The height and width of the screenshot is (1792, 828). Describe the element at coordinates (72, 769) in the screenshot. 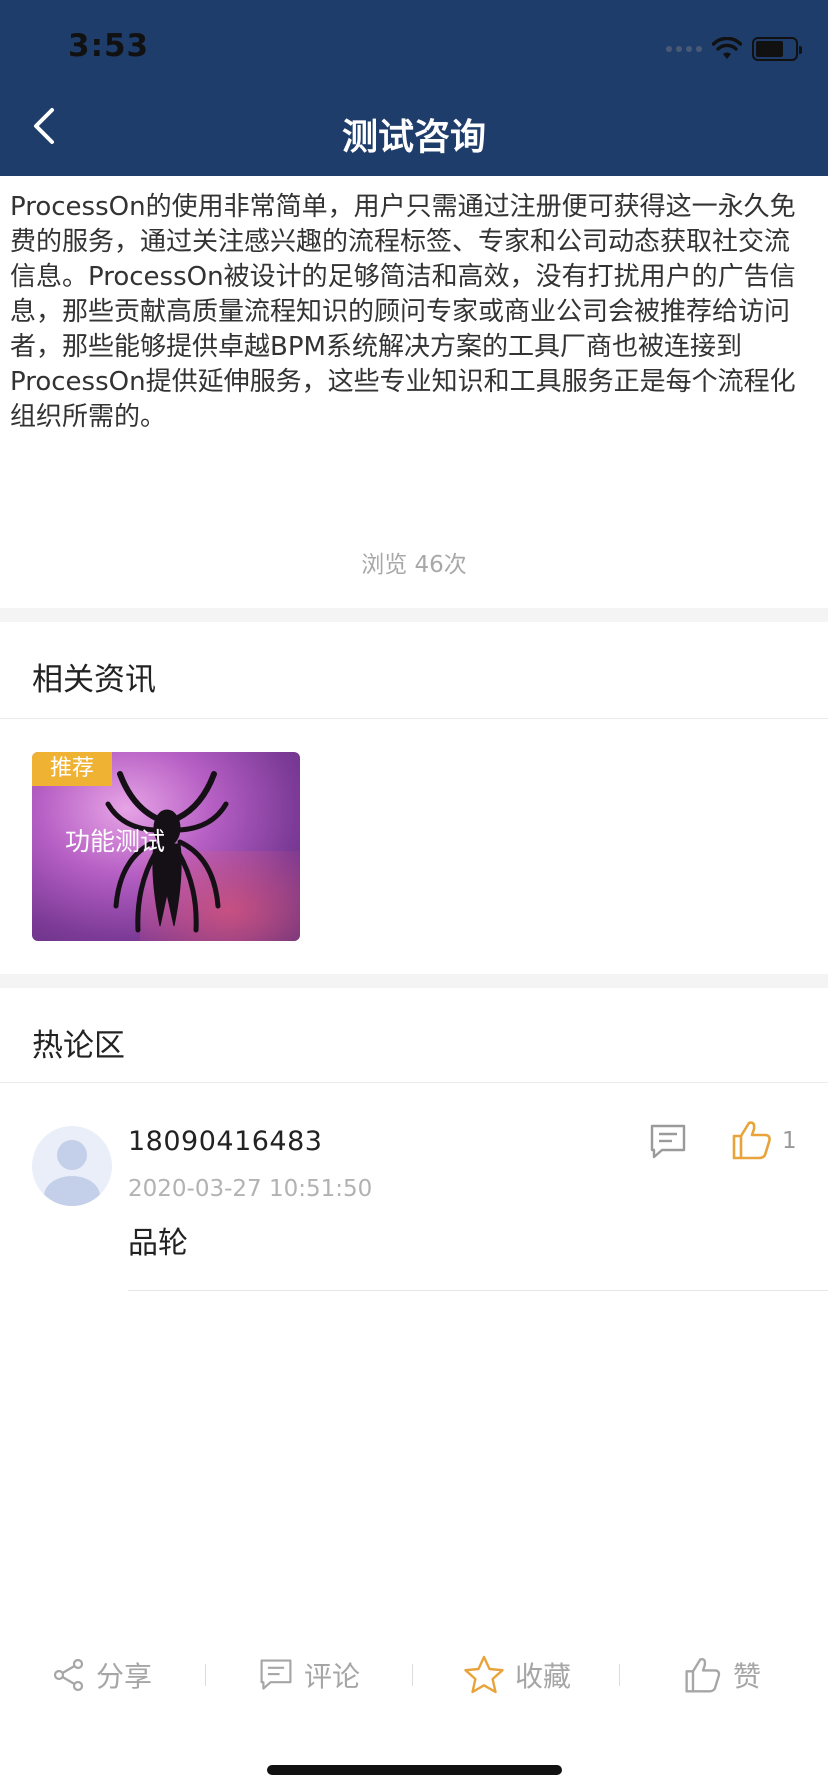

I see `recommend-badge: 推荐` at that location.